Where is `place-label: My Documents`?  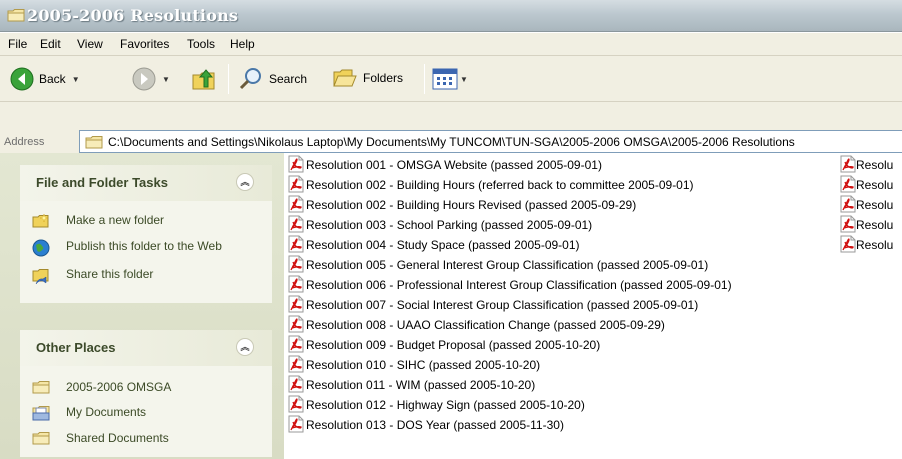
place-label: My Documents is located at coordinates (106, 412).